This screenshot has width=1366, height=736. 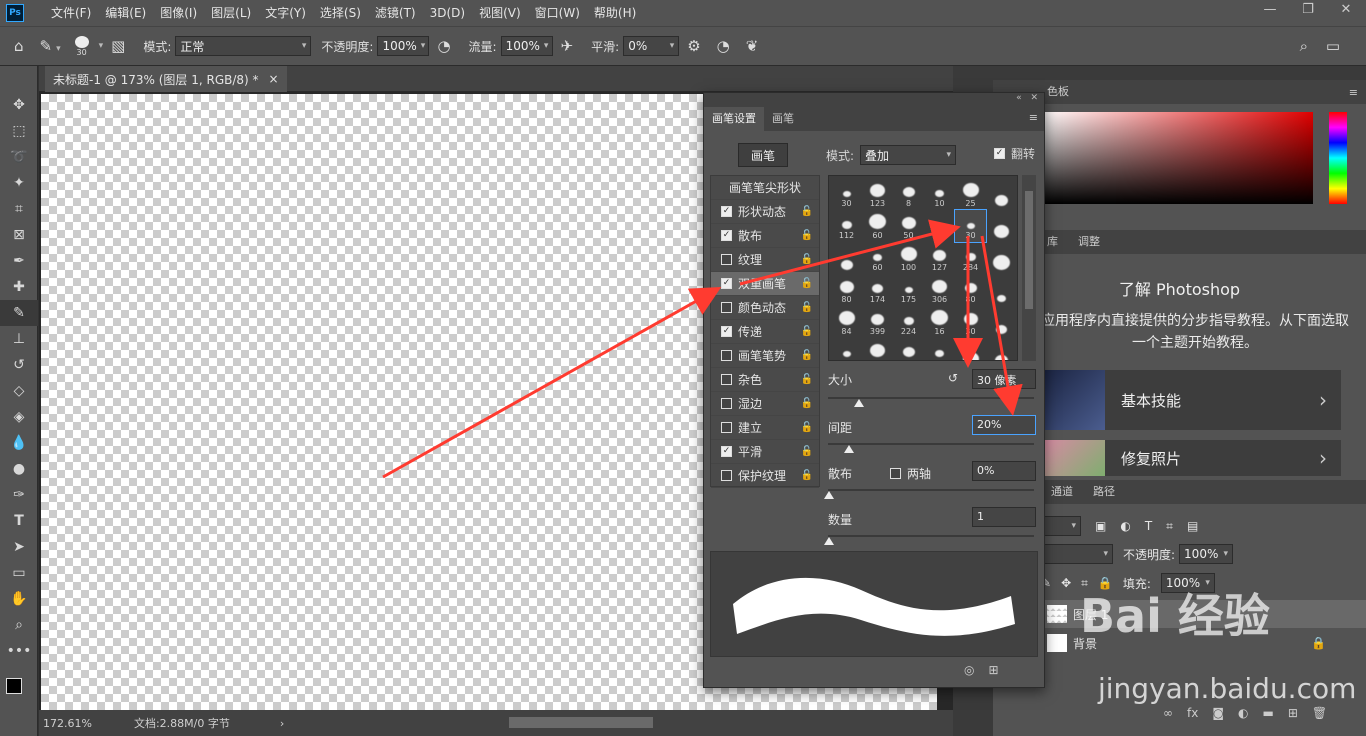 What do you see at coordinates (1062, 492) in the screenshot?
I see `tab-channels: 通道` at bounding box center [1062, 492].